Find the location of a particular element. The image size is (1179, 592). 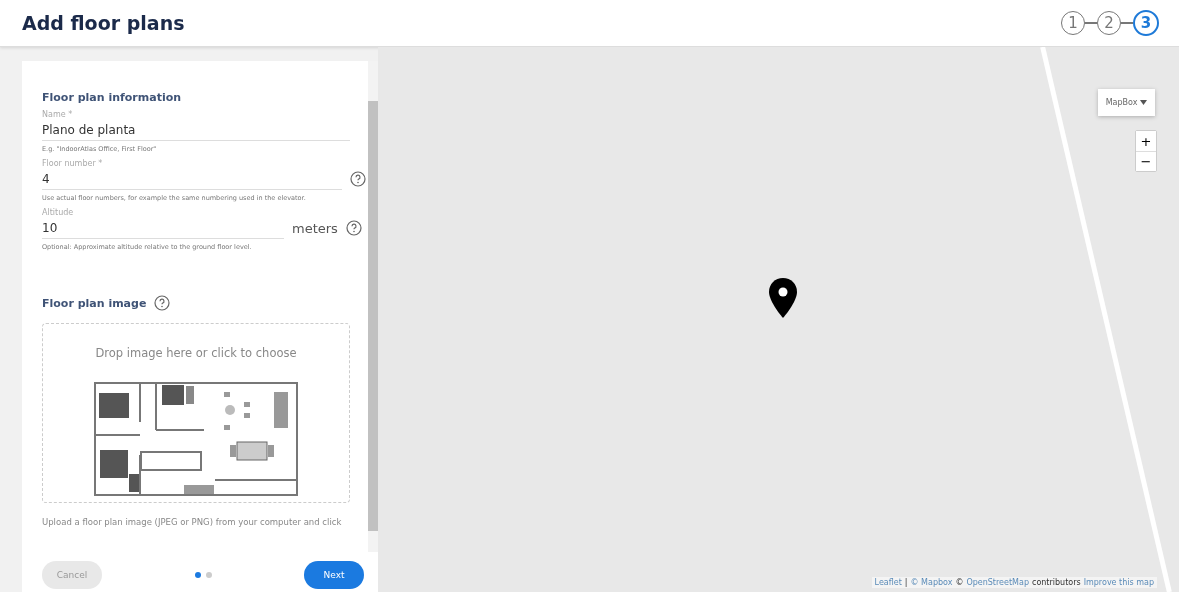

unit-label: meters is located at coordinates (315, 228).